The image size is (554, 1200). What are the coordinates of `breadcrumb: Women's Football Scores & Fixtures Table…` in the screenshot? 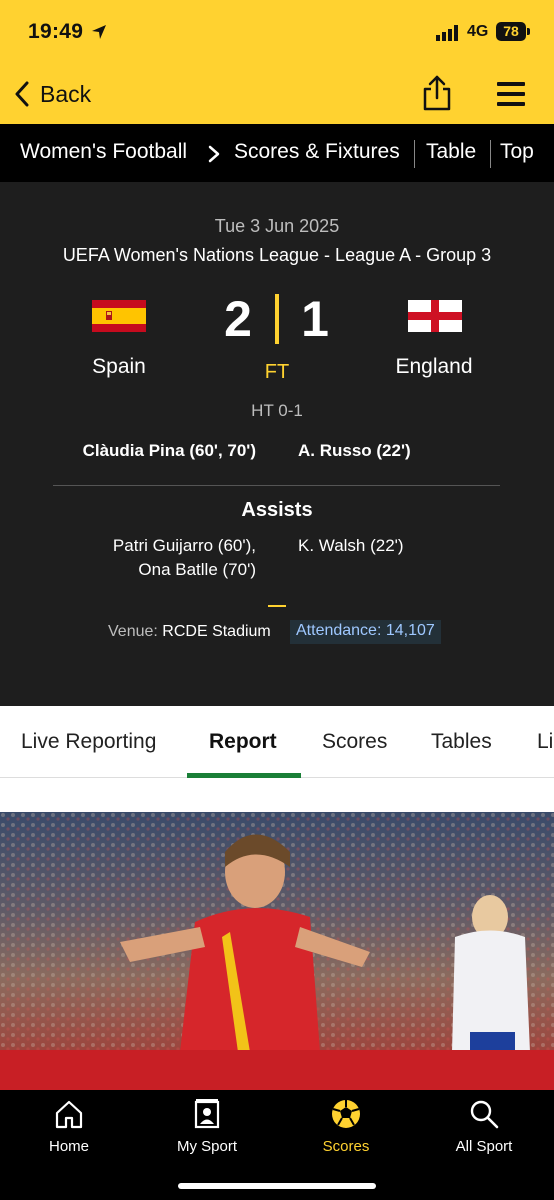 It's located at (277, 153).